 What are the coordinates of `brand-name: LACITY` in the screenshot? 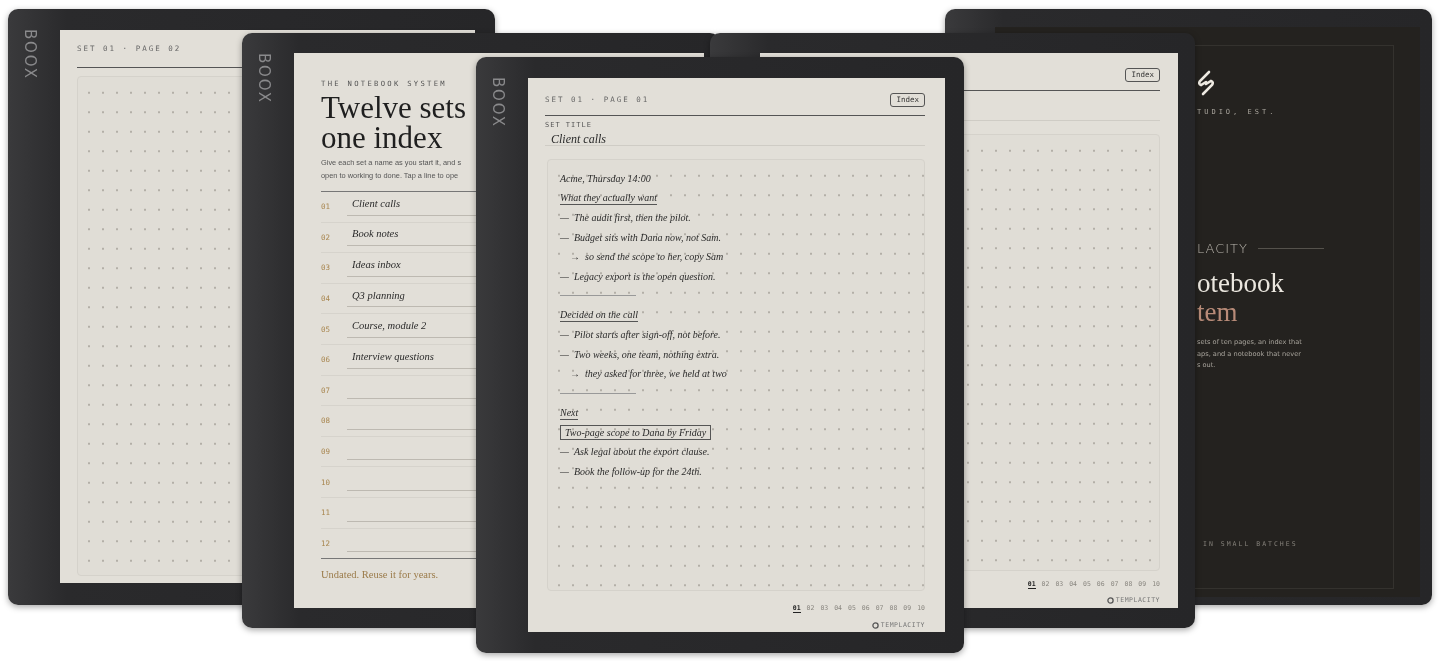 It's located at (1222, 248).